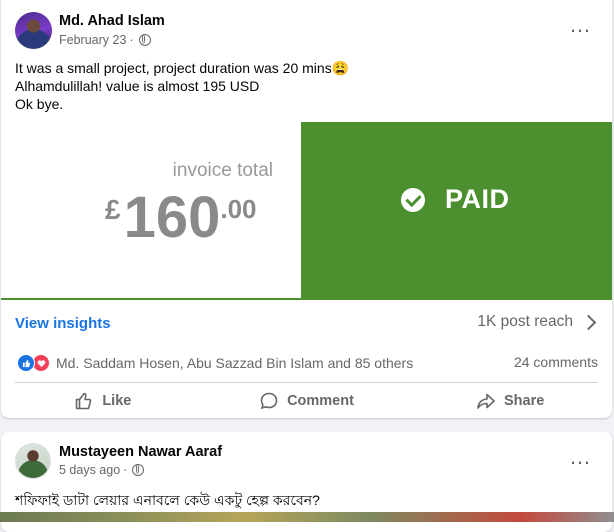 This screenshot has width=614, height=532. I want to click on view-insights-link: View insights, so click(63, 323).